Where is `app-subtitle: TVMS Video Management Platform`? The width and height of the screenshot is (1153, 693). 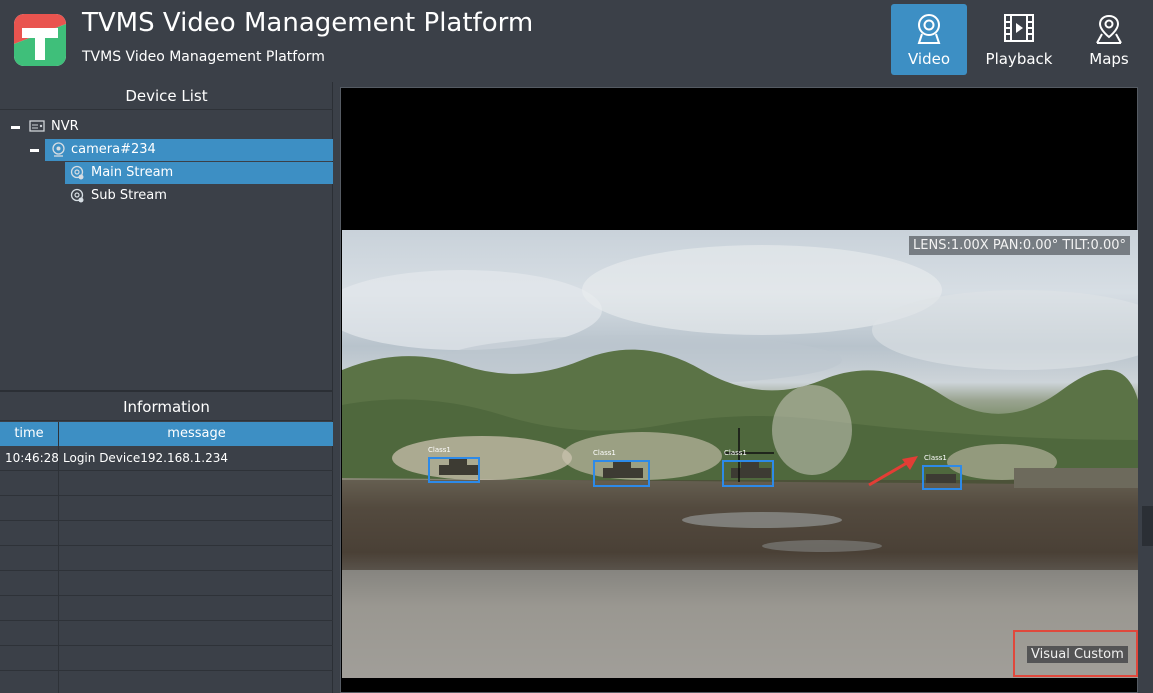
app-subtitle: TVMS Video Management Platform is located at coordinates (203, 57).